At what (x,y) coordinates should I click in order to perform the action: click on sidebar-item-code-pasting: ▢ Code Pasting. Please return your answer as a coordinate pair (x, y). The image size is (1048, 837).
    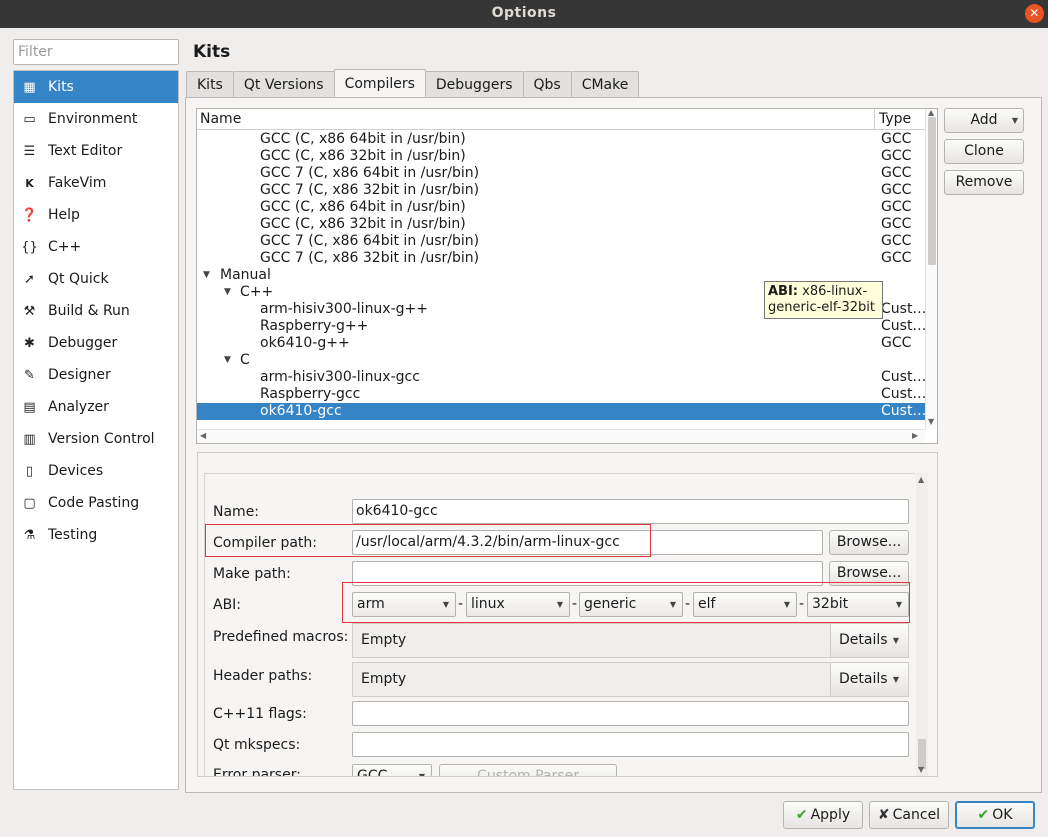
    Looking at the image, I should click on (96, 503).